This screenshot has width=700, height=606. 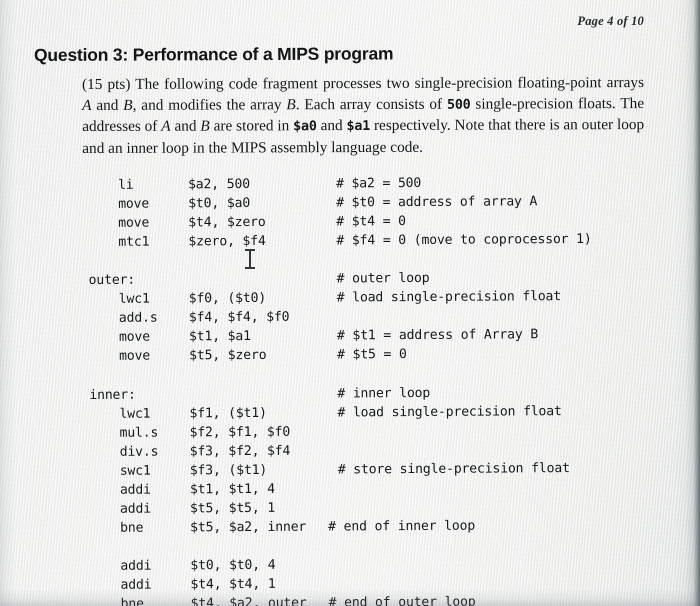 What do you see at coordinates (358, 127) in the screenshot?
I see `intro-segment: $a1` at bounding box center [358, 127].